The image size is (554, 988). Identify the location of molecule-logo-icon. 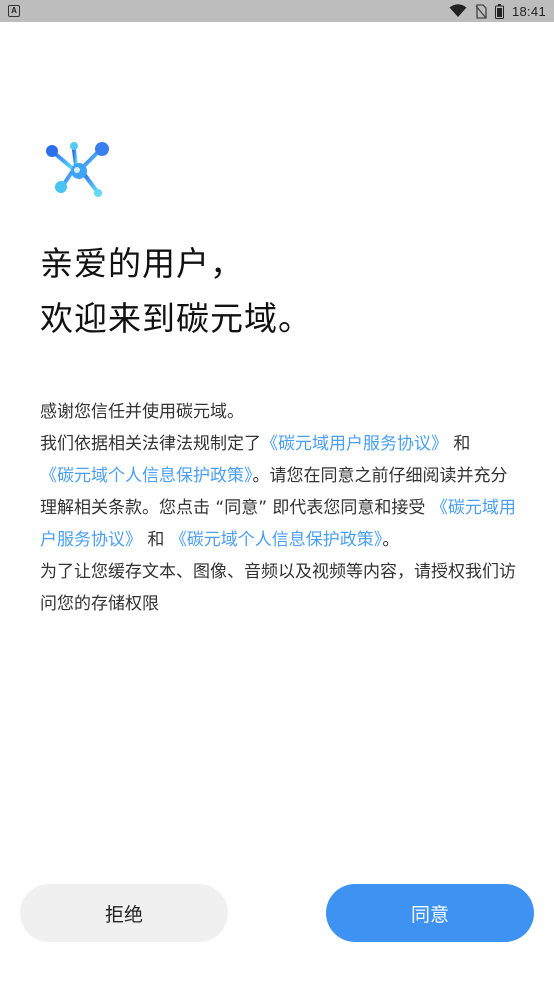
(77, 169).